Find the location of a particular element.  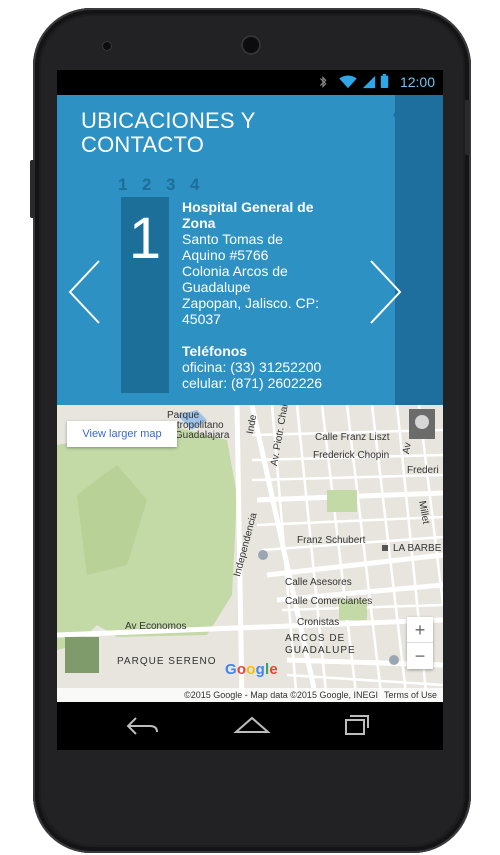

view-larger-map-link: View larger map is located at coordinates (122, 434).